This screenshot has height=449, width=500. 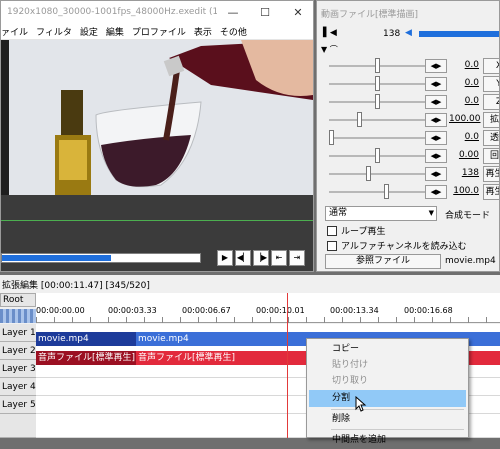 What do you see at coordinates (115, 31) in the screenshot?
I see `menu-edit: 編集` at bounding box center [115, 31].